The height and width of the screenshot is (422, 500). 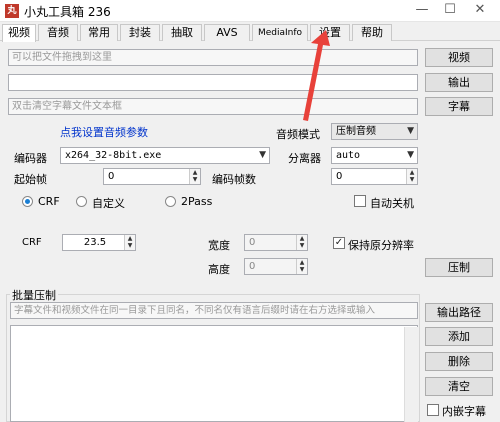 I want to click on start-frame-label: 起始帧, so click(x=30, y=179).